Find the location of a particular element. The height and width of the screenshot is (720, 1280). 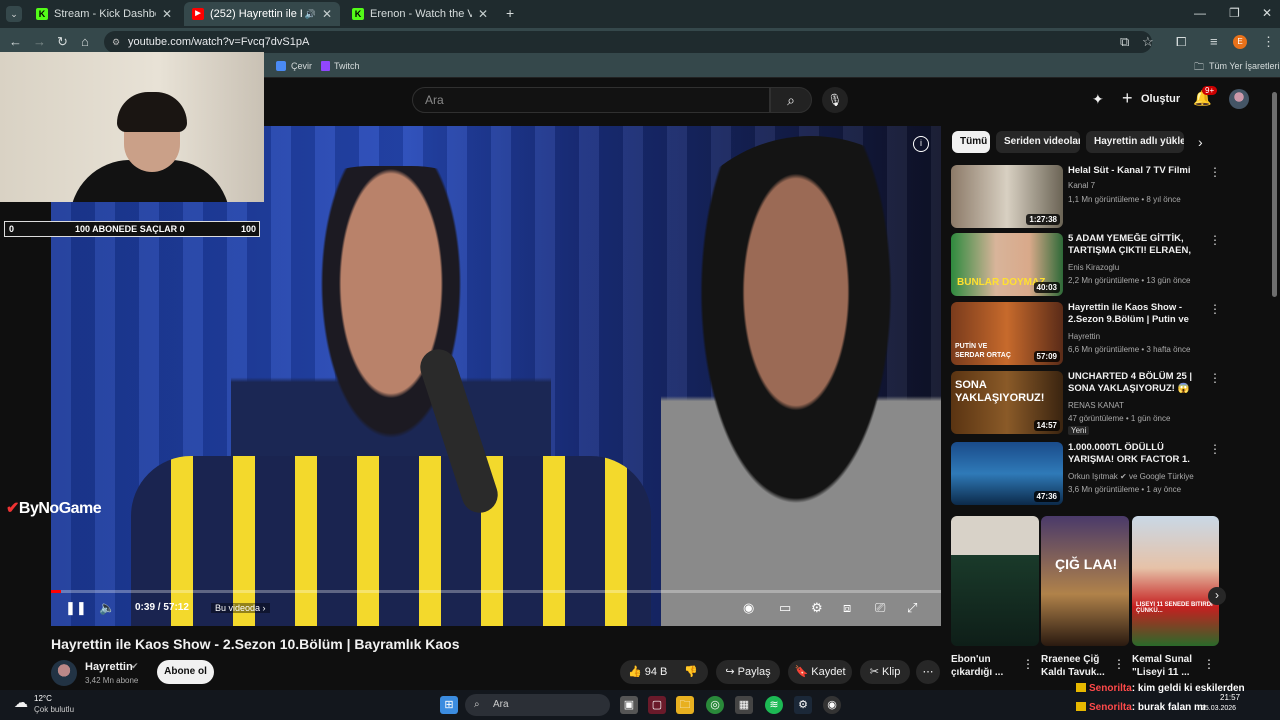

bookmark-twitch: Twitch is located at coordinates (347, 66).